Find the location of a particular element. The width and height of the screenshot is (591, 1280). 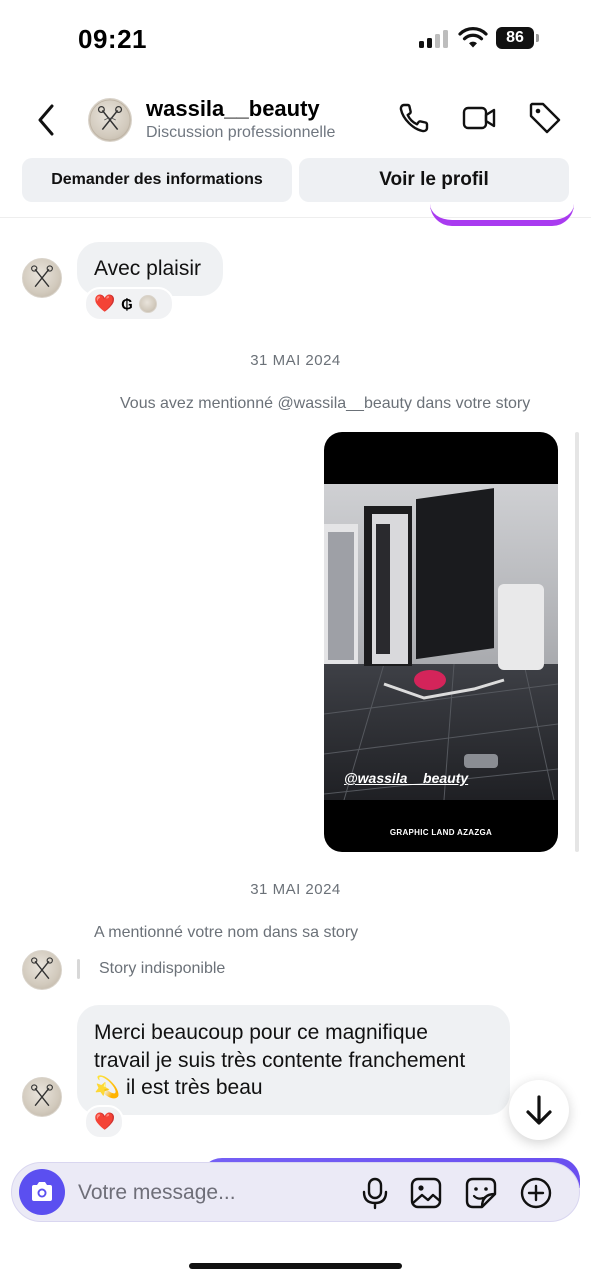

message-reactions: ❤️ ₲ is located at coordinates (129, 304).